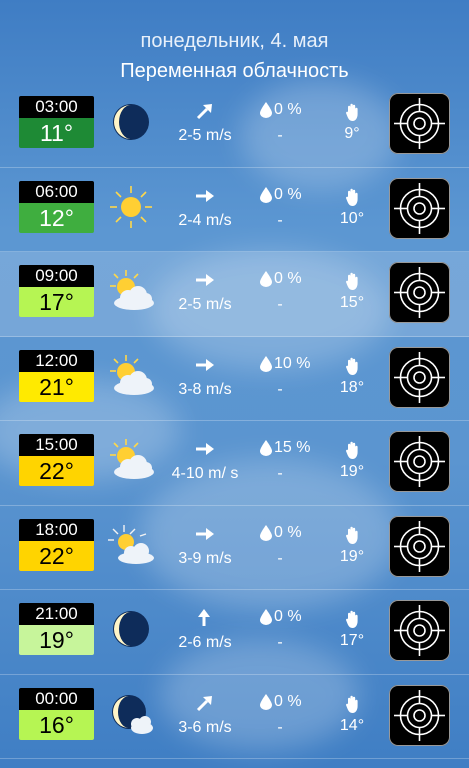  Describe the element at coordinates (56, 445) in the screenshot. I see `time-label: 15:00` at that location.